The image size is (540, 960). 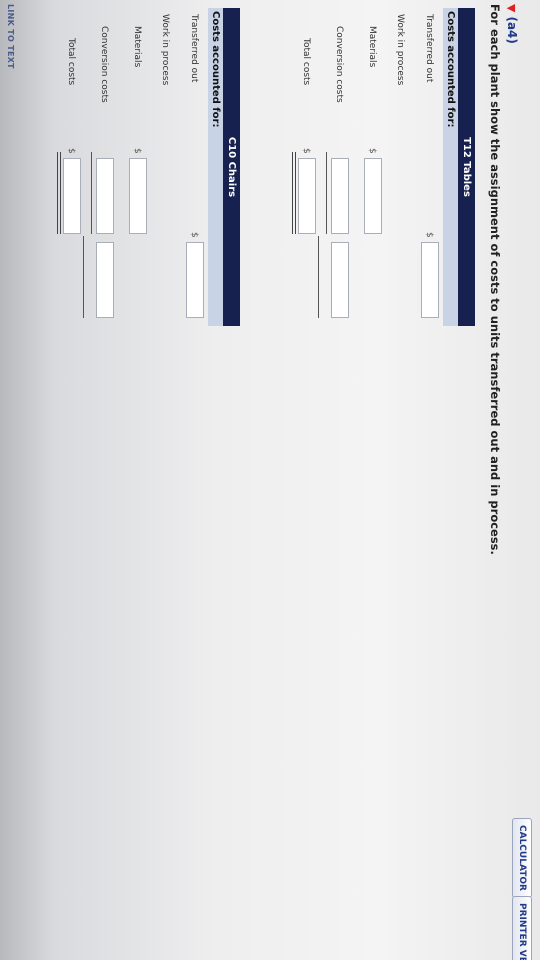 I want to click on printer-version-button: PRINTER VERS, so click(x=522, y=928).